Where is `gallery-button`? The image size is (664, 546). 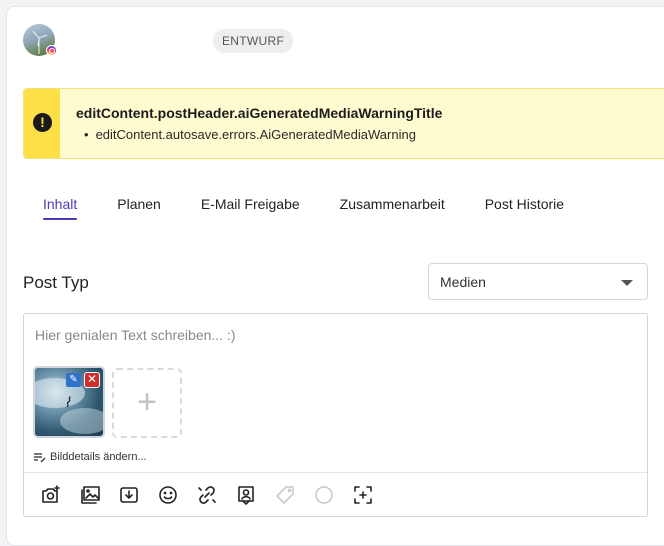
gallery-button is located at coordinates (90, 495).